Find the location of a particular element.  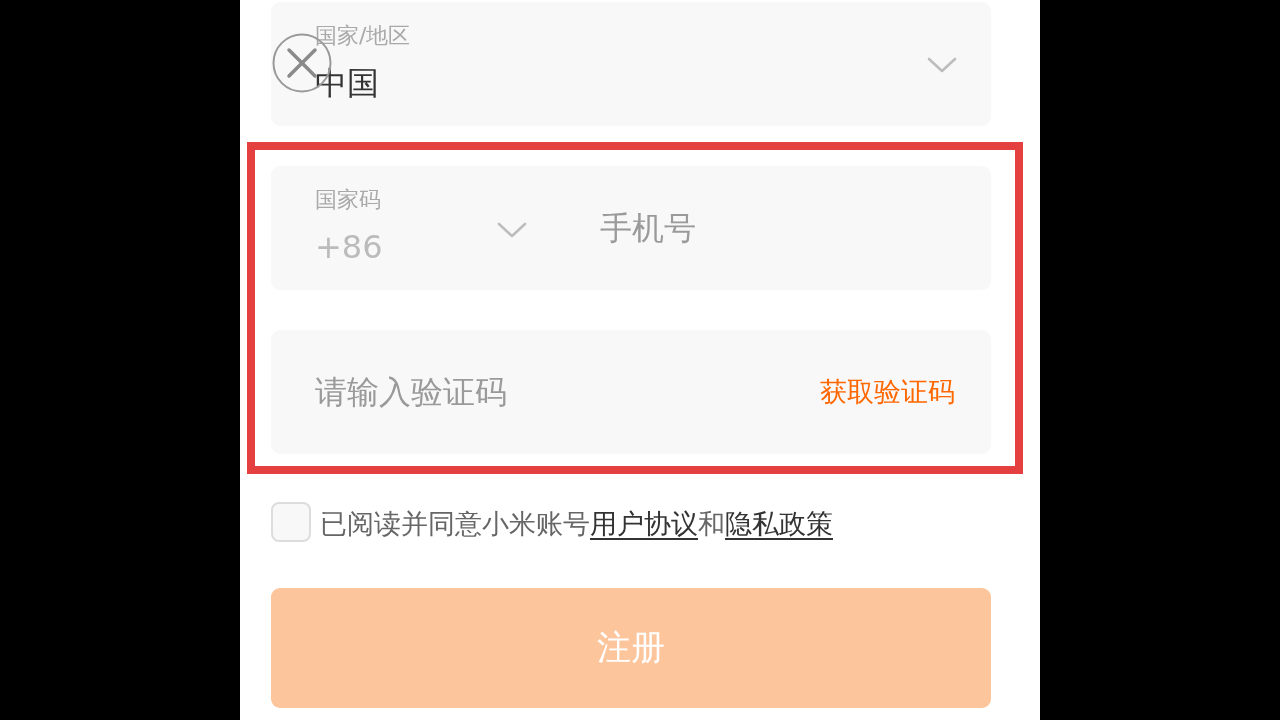

get-code-link: 获取验证码 is located at coordinates (887, 392).